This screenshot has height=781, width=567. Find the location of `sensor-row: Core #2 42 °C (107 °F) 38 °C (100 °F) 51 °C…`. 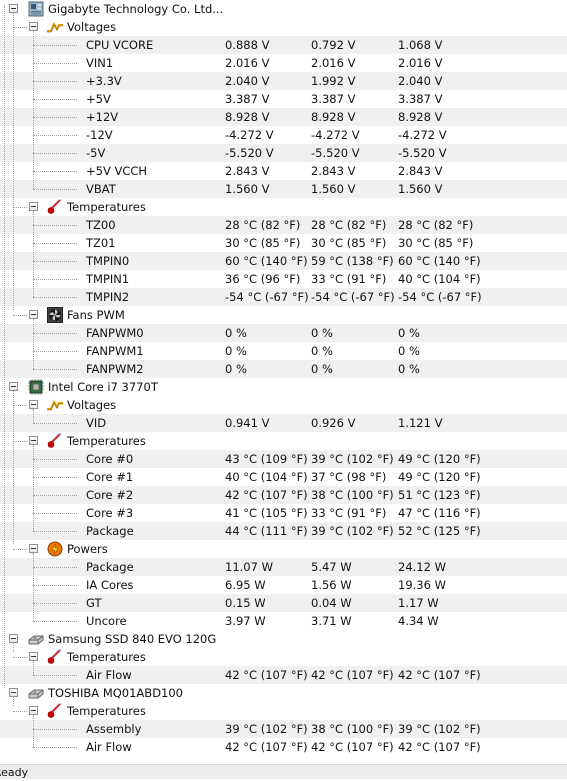

sensor-row: Core #2 42 °C (107 °F) 38 °C (100 °F) 51 °C… is located at coordinates (283, 495).